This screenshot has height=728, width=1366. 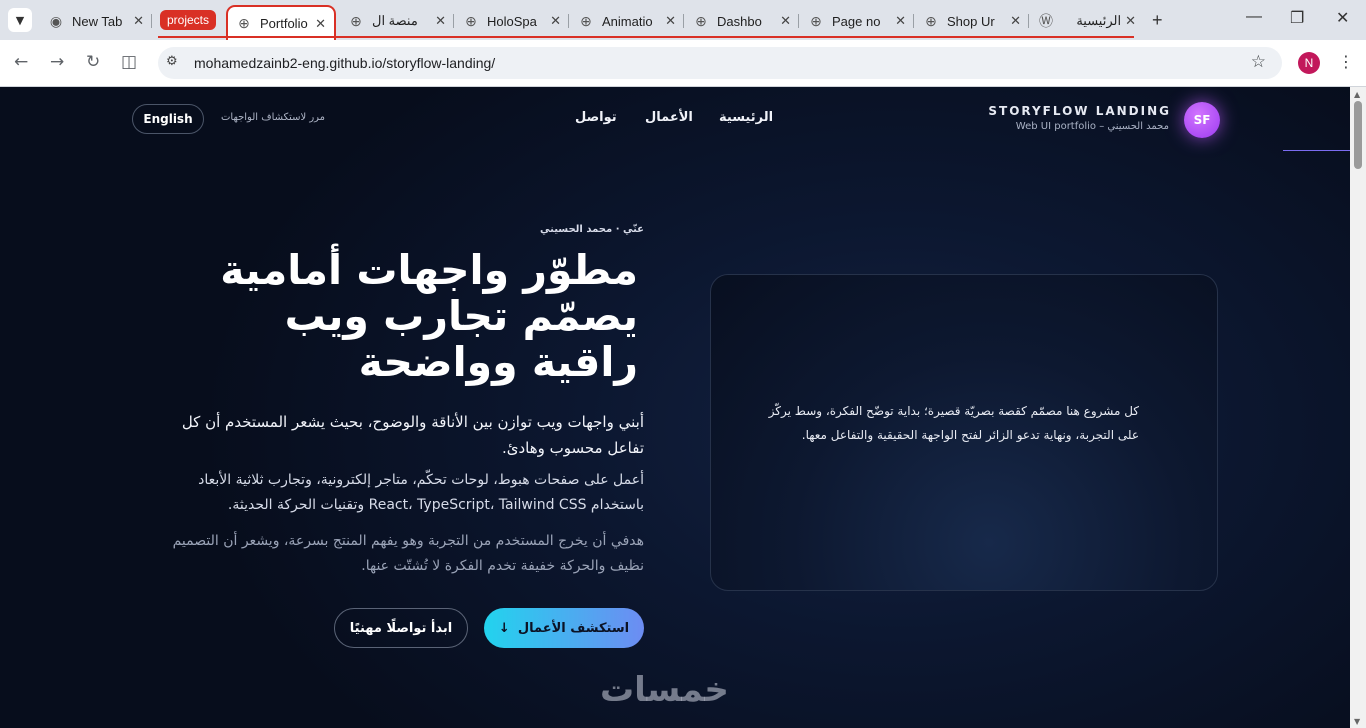 What do you see at coordinates (129, 62) in the screenshot?
I see `reading-mode-icon: ◫` at bounding box center [129, 62].